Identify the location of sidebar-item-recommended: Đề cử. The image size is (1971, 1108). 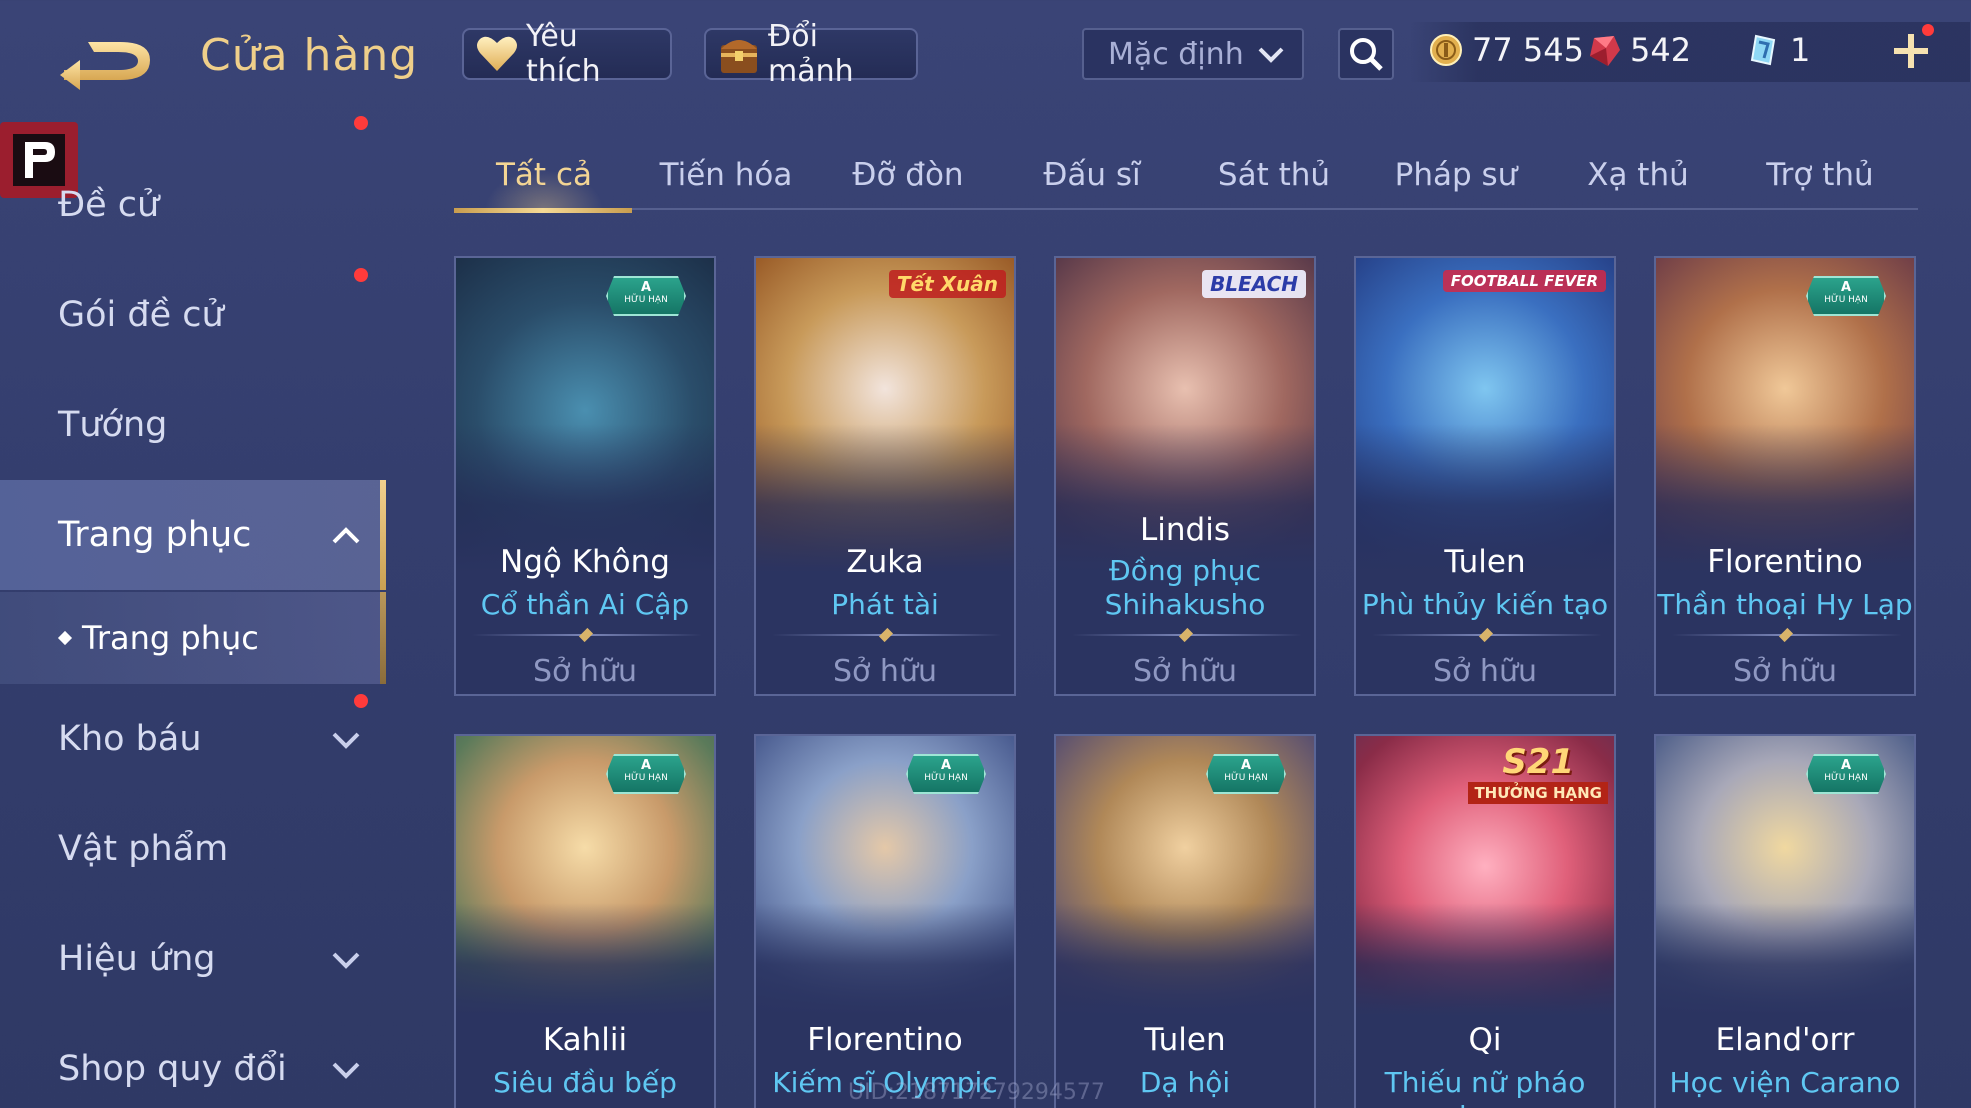
(193, 205).